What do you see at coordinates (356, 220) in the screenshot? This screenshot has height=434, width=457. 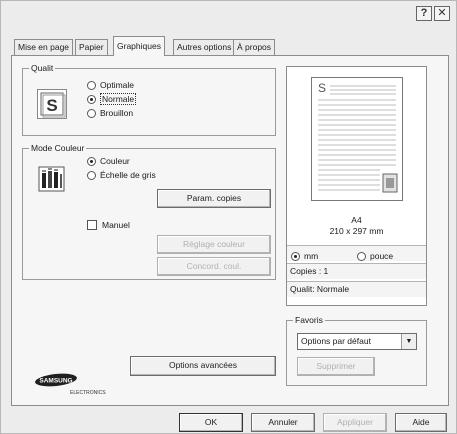 I see `paper-name: A4` at bounding box center [356, 220].